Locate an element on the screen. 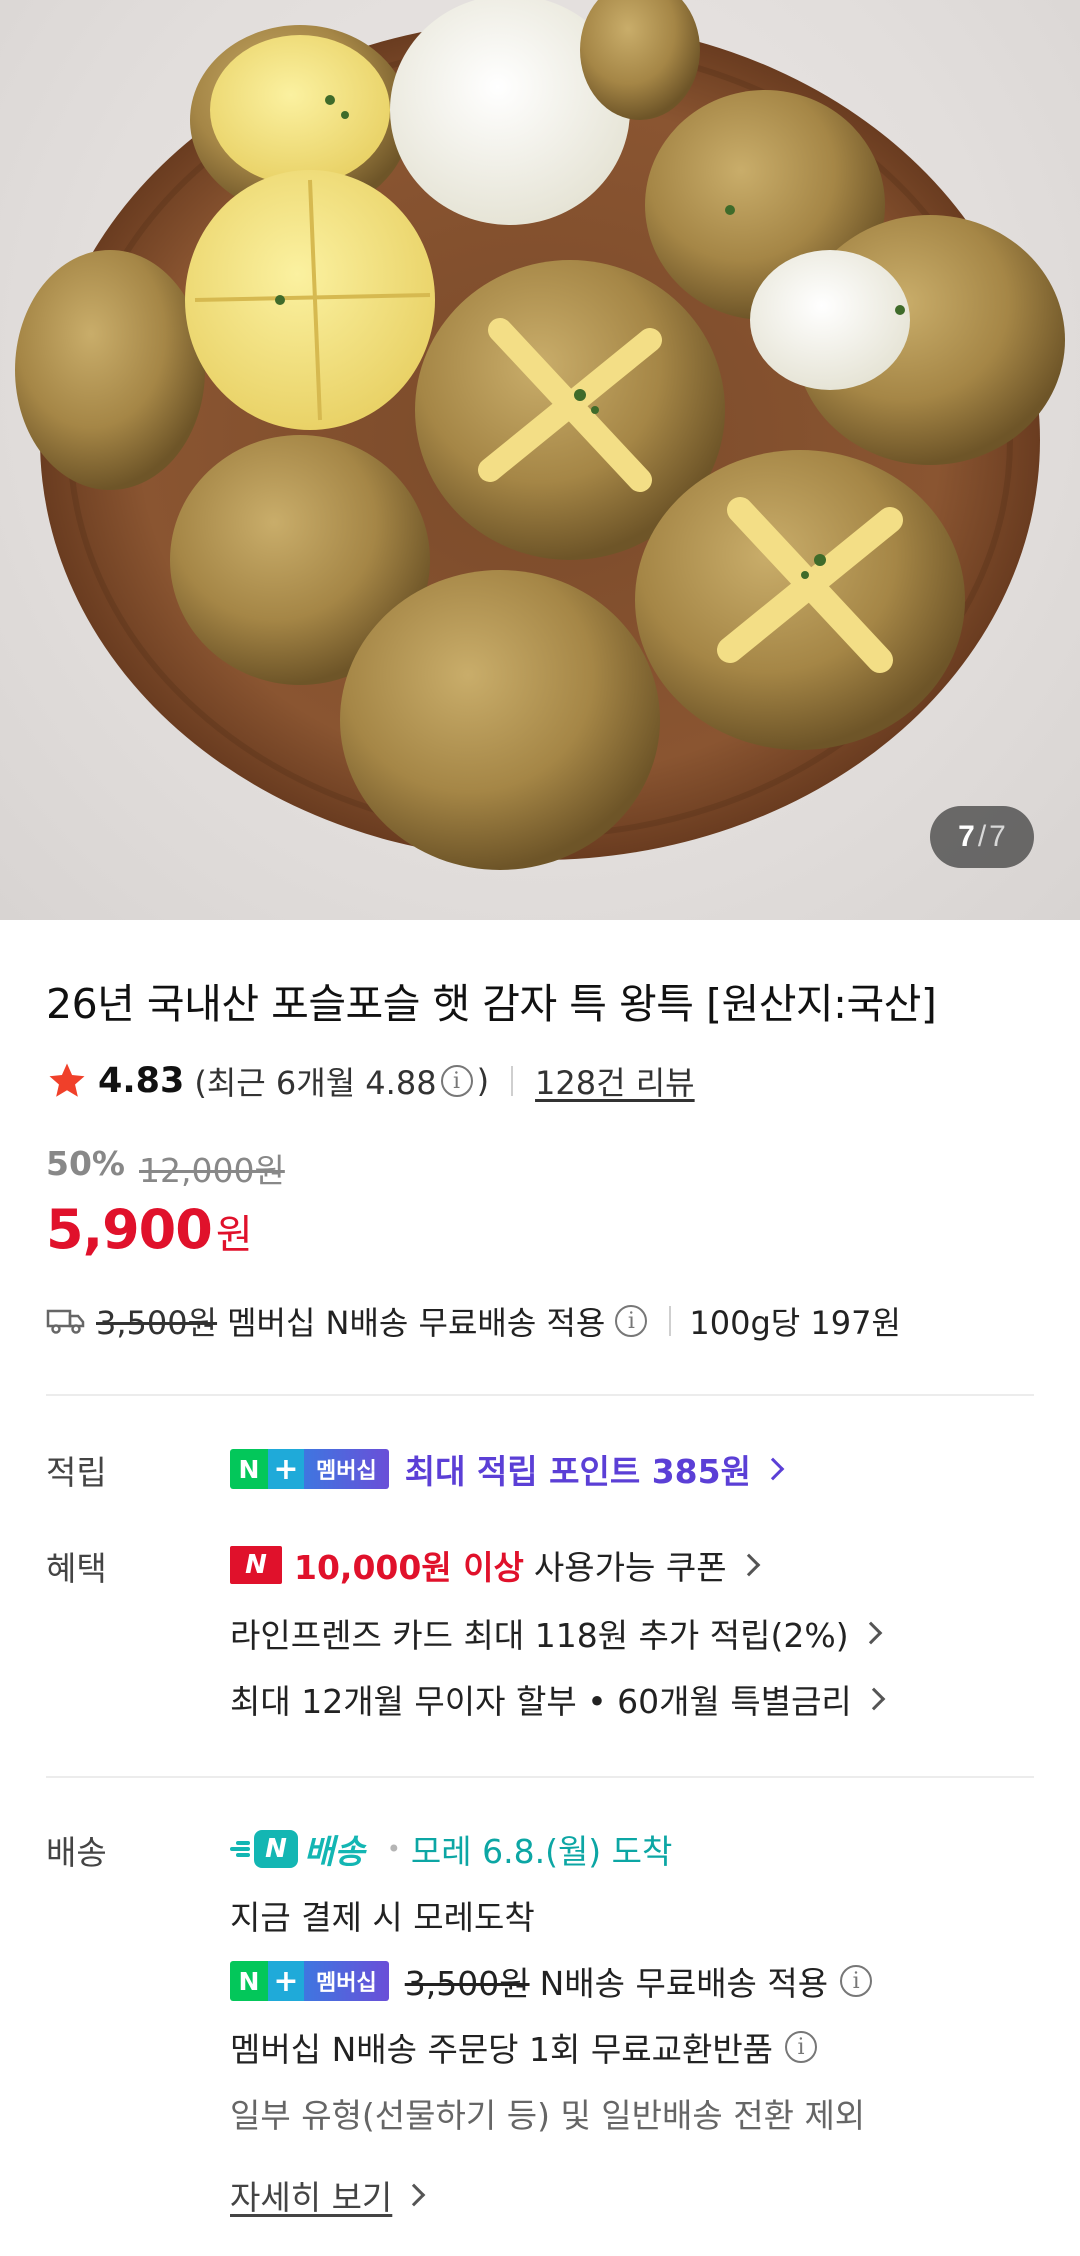 Image resolution: width=1080 pixels, height=2256 pixels. truck-icon is located at coordinates (65, 1321).